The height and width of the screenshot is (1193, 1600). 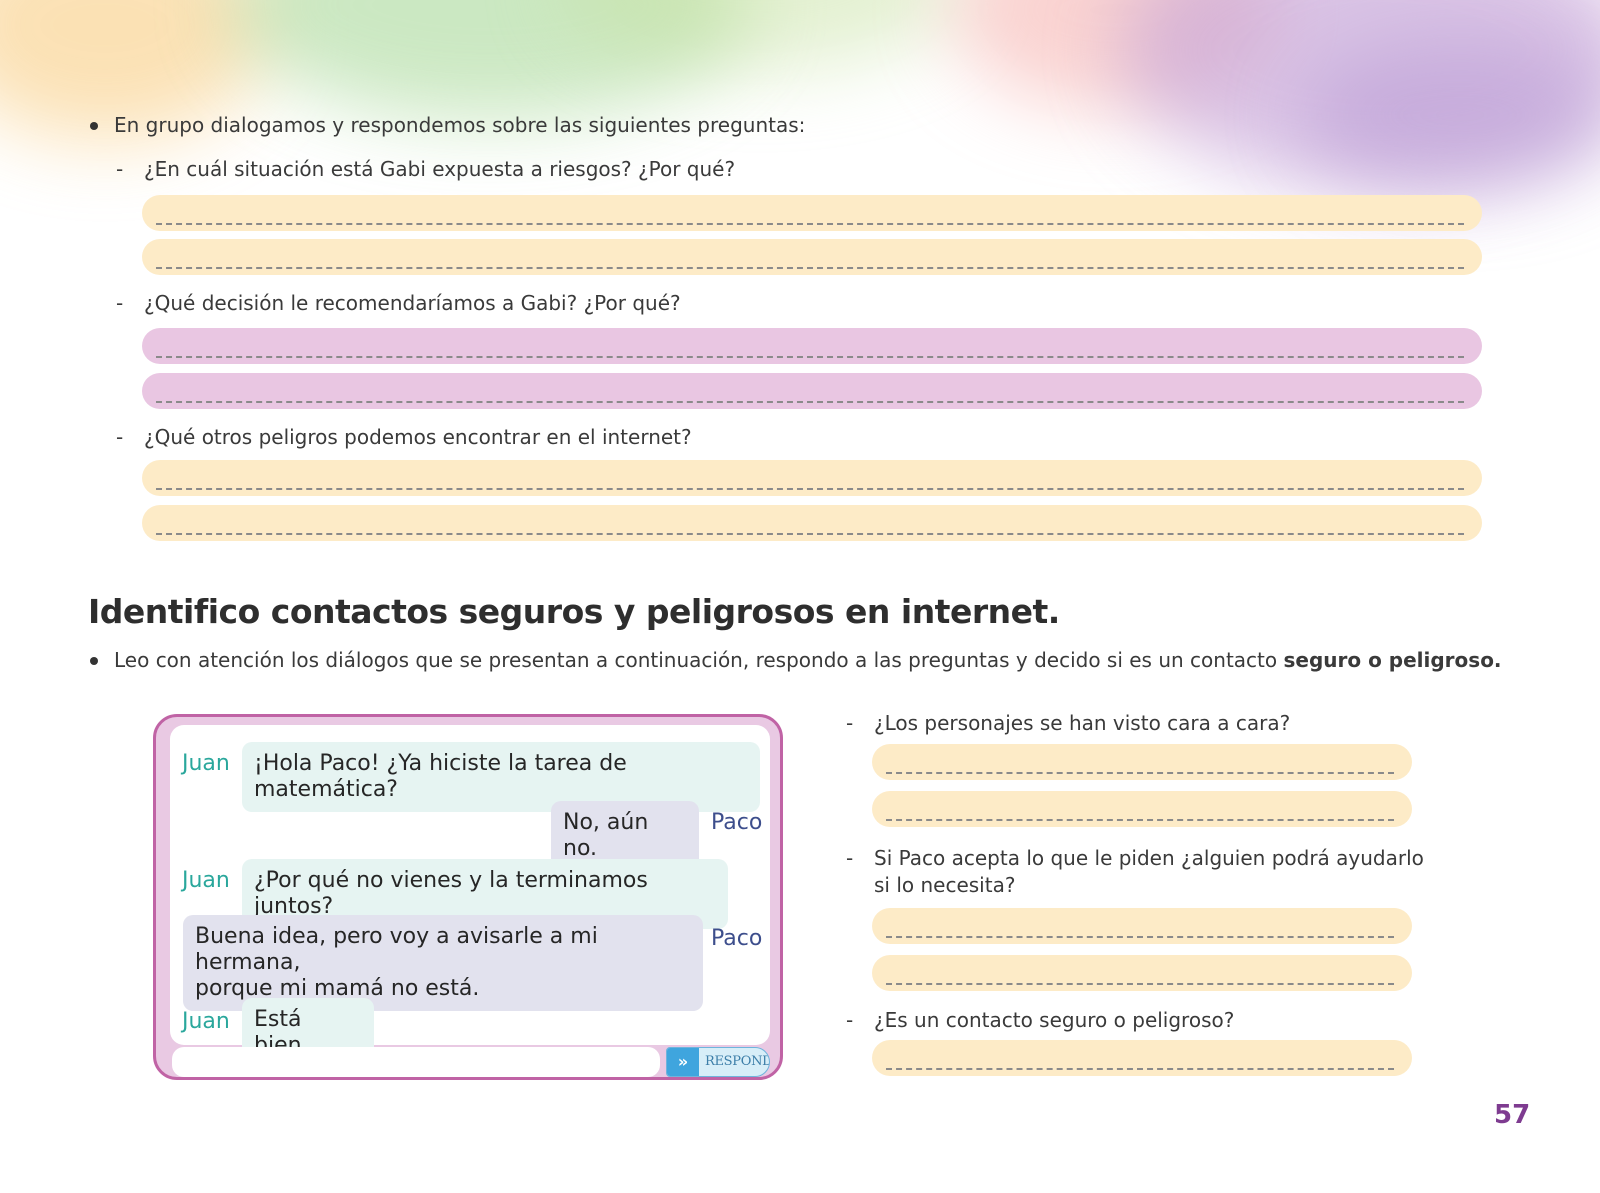 I want to click on side-question-3: ¿Es un contacto seguro o peligroso?, so click(x=1054, y=1020).